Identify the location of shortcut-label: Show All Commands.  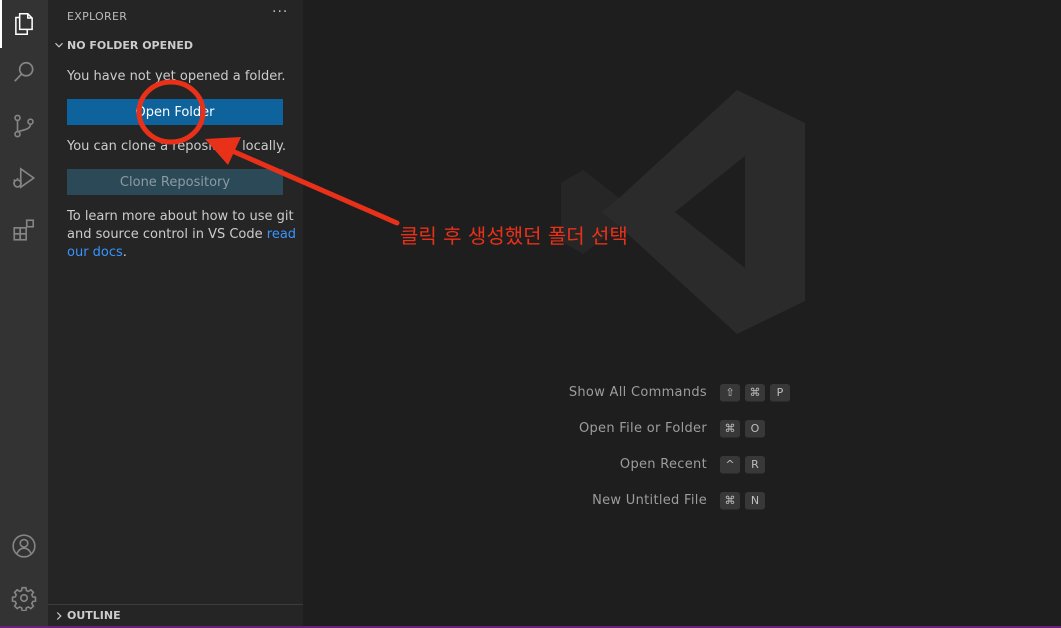
(637, 392).